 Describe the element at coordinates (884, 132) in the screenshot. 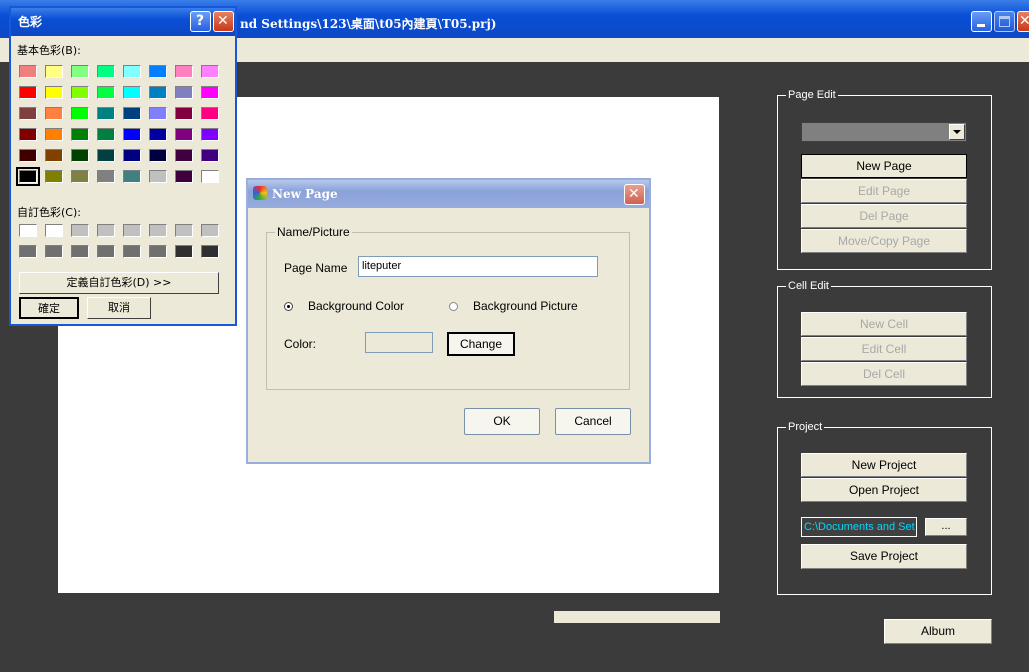

I see `page-select-dropdown` at that location.